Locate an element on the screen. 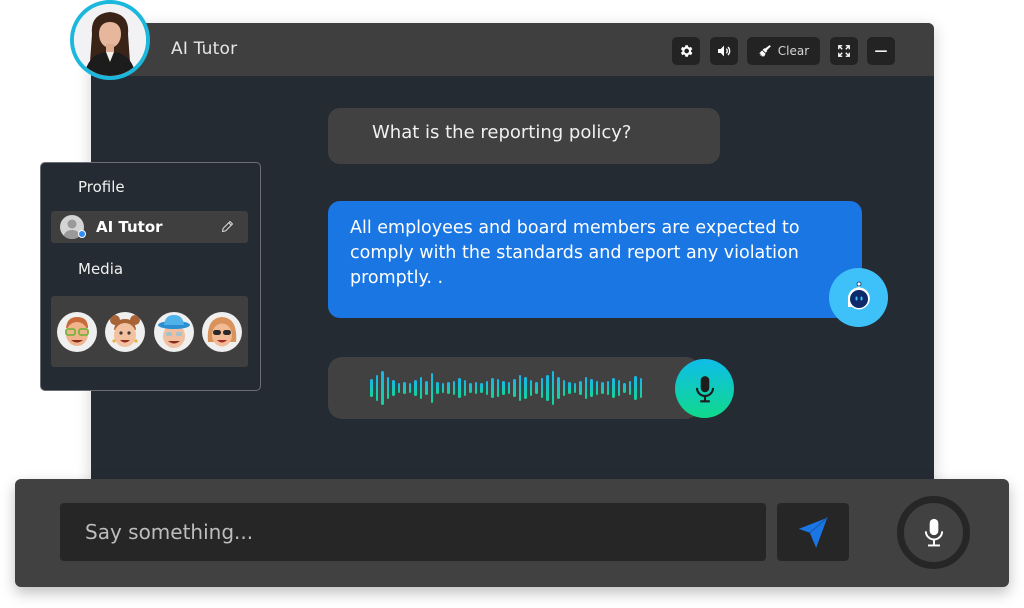 The height and width of the screenshot is (608, 1024). bot-avatar is located at coordinates (858, 297).